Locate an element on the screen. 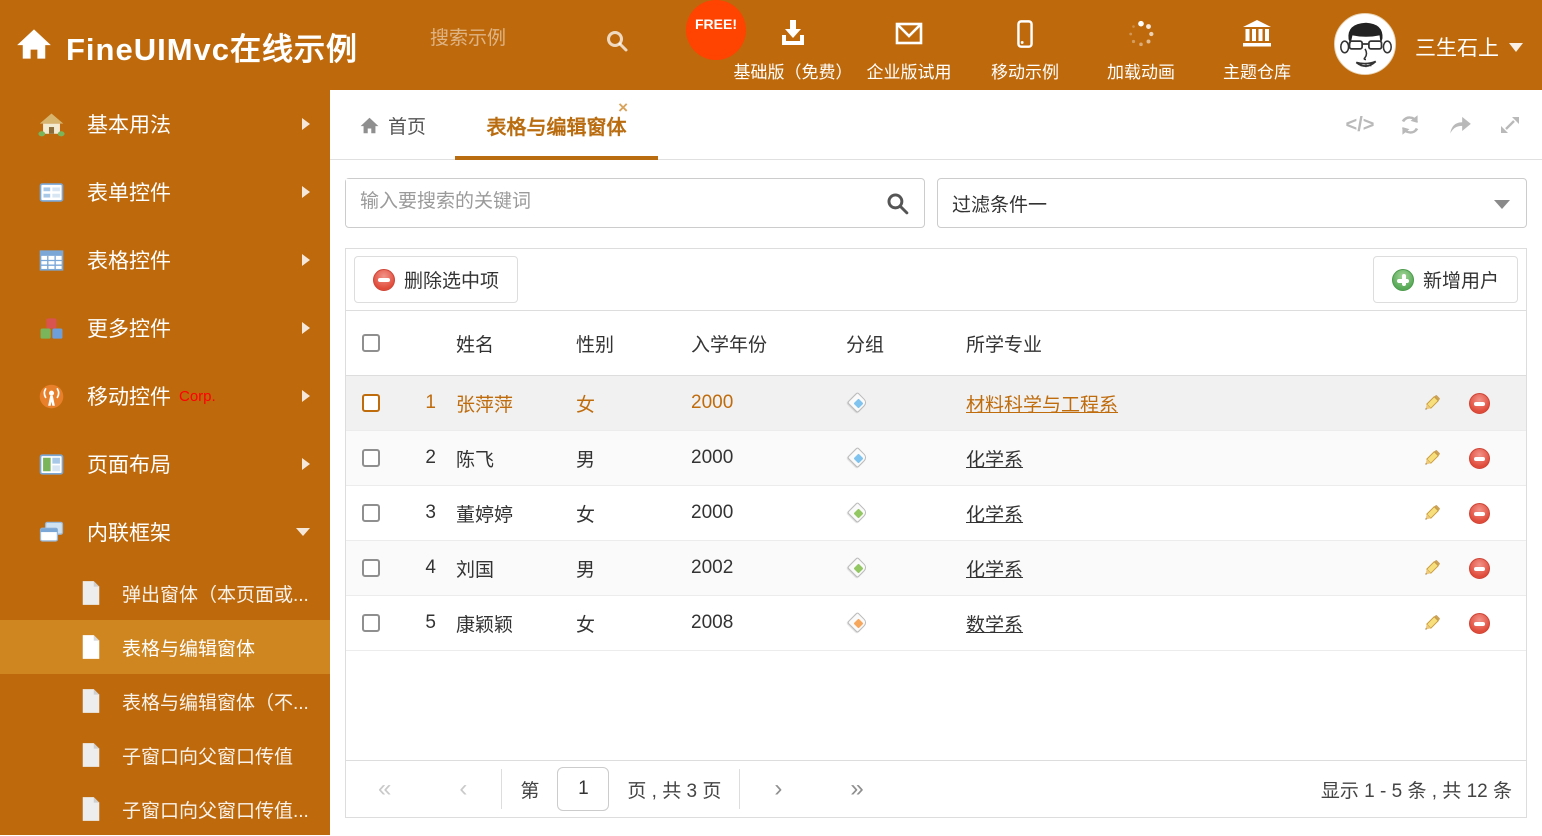  row-number: 2 is located at coordinates (430, 457).